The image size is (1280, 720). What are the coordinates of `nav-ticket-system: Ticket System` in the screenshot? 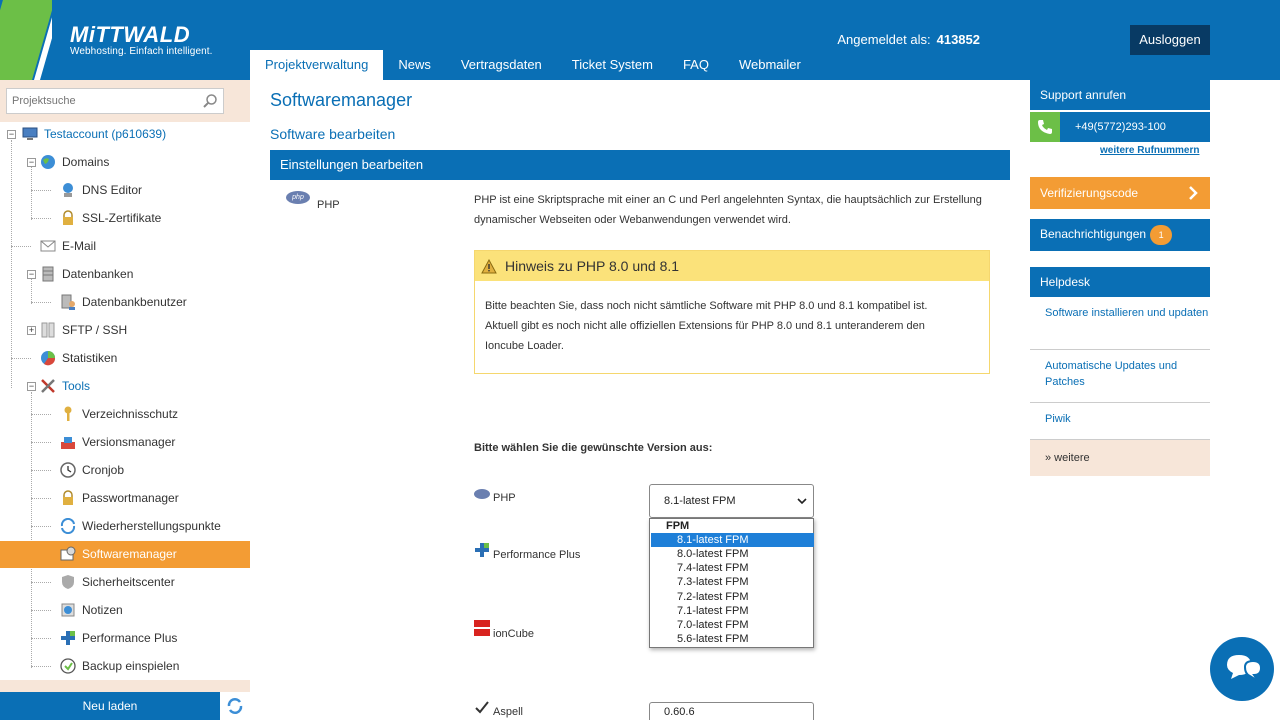 It's located at (612, 65).